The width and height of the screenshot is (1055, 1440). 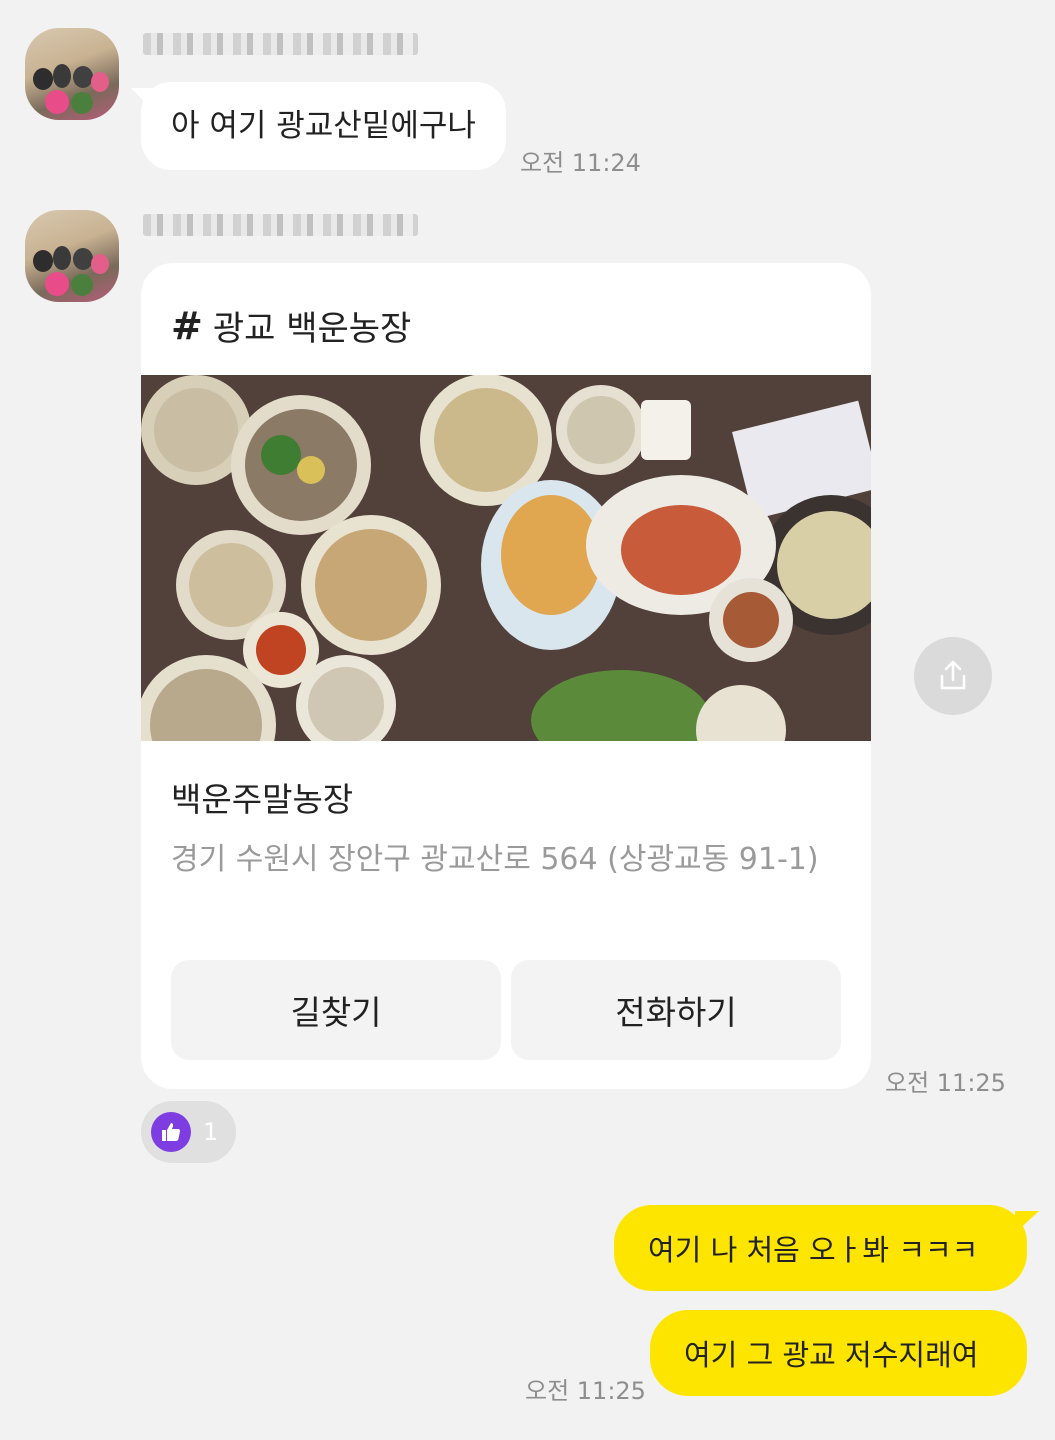 What do you see at coordinates (495, 859) in the screenshot?
I see `place-address: 경기 수원시 장안구 광교산로 564 (상광교동 91-1)` at bounding box center [495, 859].